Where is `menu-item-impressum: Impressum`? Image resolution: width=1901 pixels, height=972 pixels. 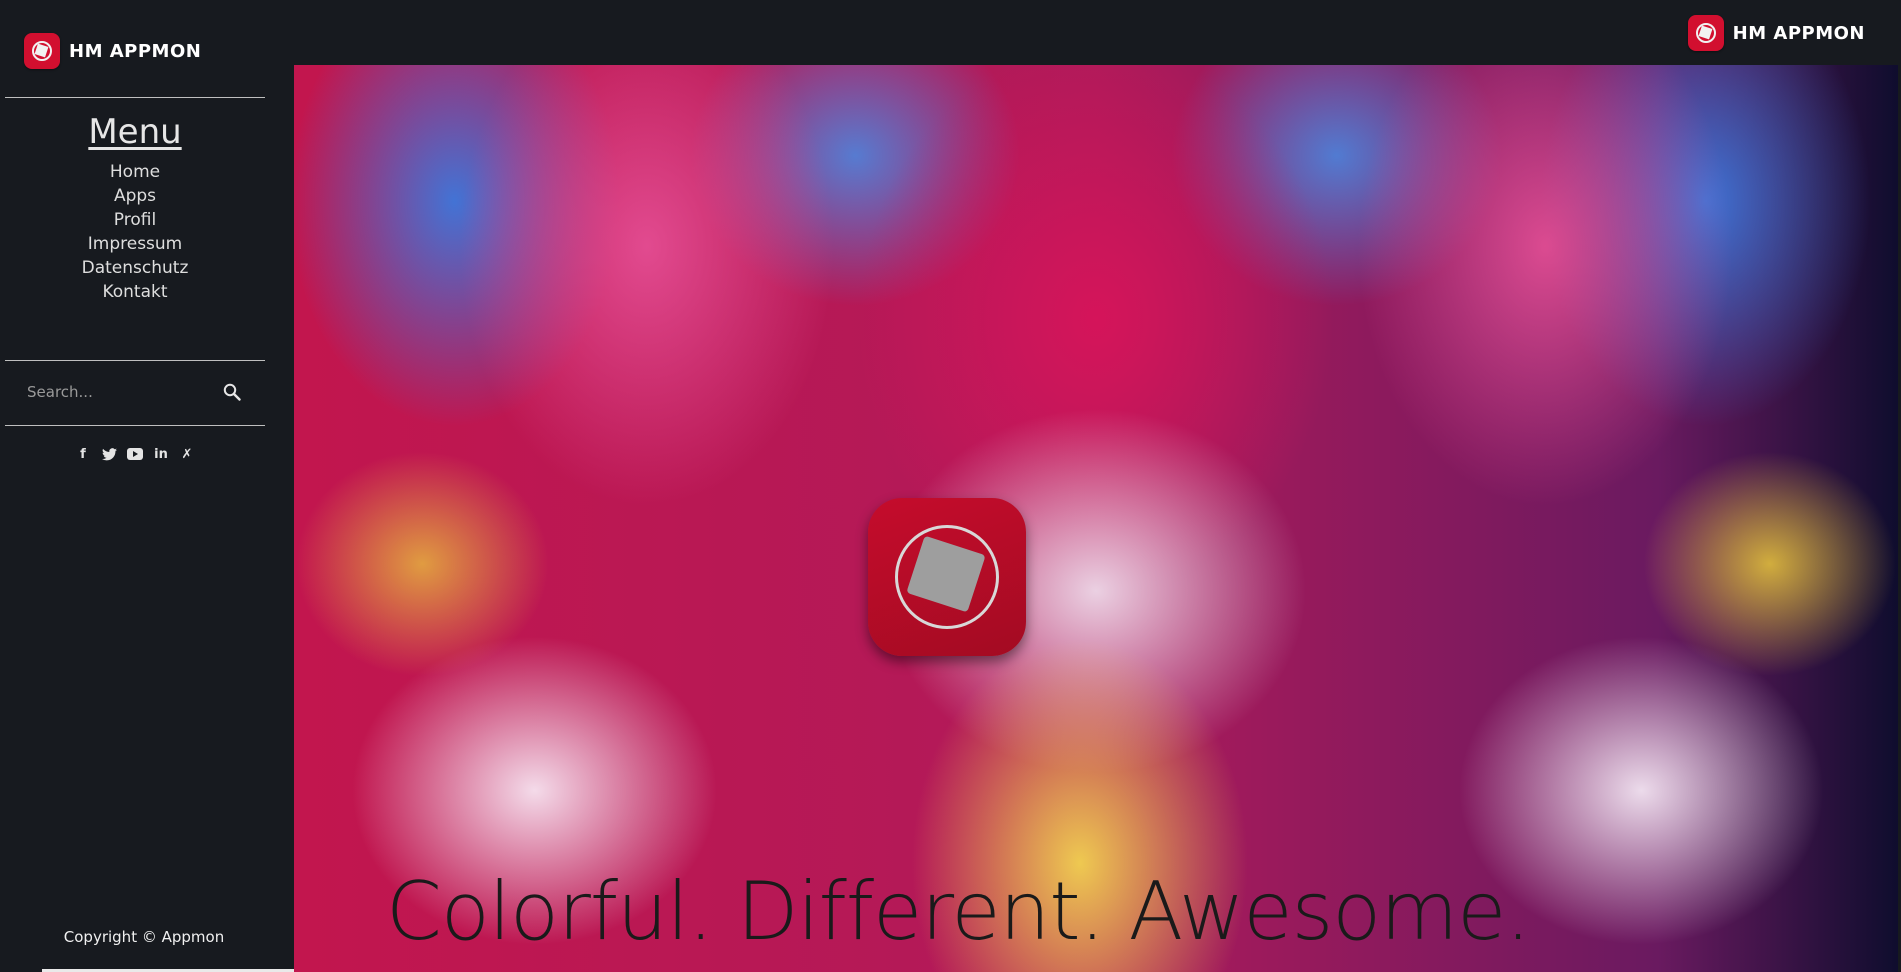
menu-item-impressum: Impressum is located at coordinates (135, 244).